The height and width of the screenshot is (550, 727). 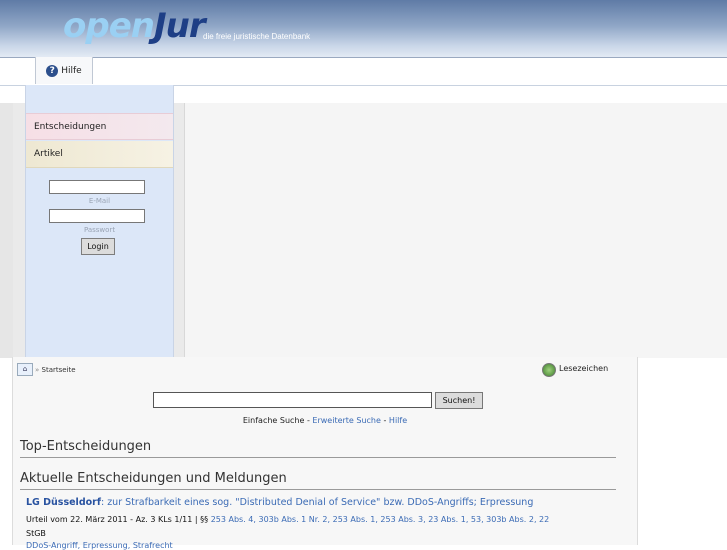 I want to click on entry-tags: DDoS-Angriff, Erpressung, Strafrecht, so click(x=99, y=545).